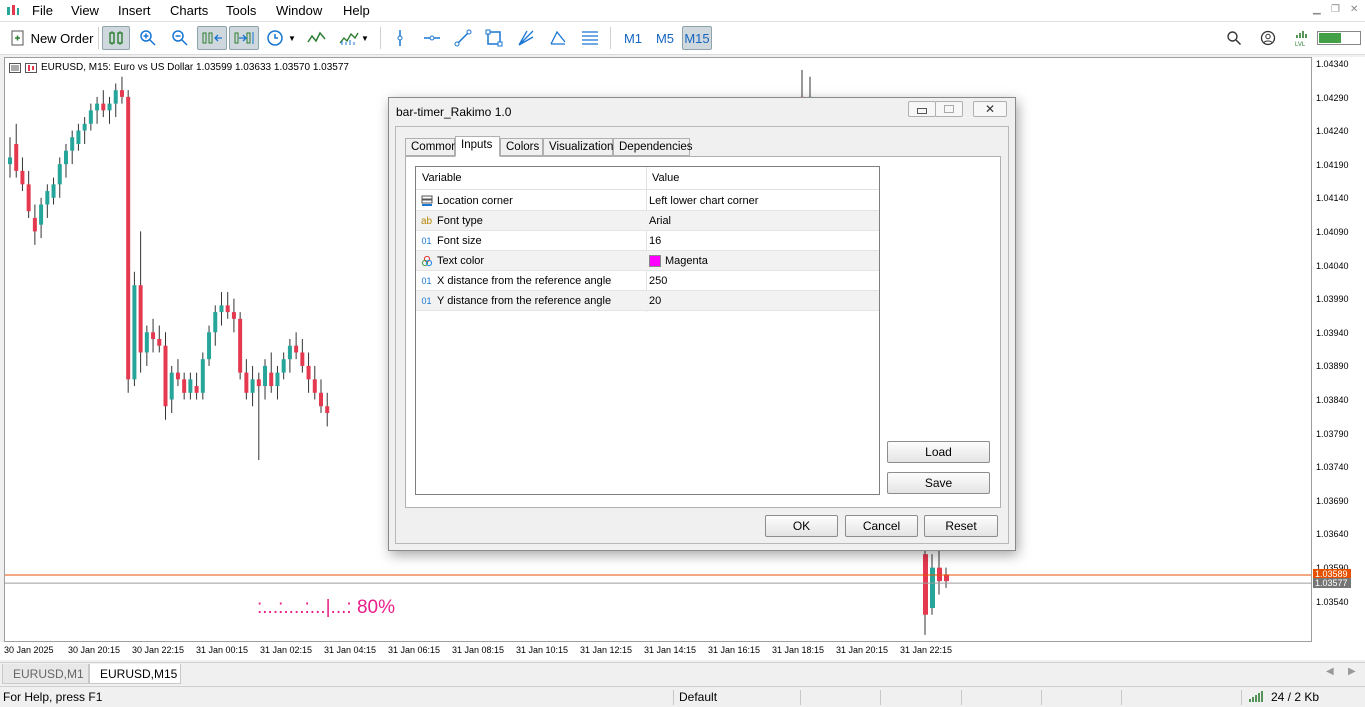 The width and height of the screenshot is (1365, 707). What do you see at coordinates (1332, 601) in the screenshot?
I see `price-tick-label: 1.03540` at bounding box center [1332, 601].